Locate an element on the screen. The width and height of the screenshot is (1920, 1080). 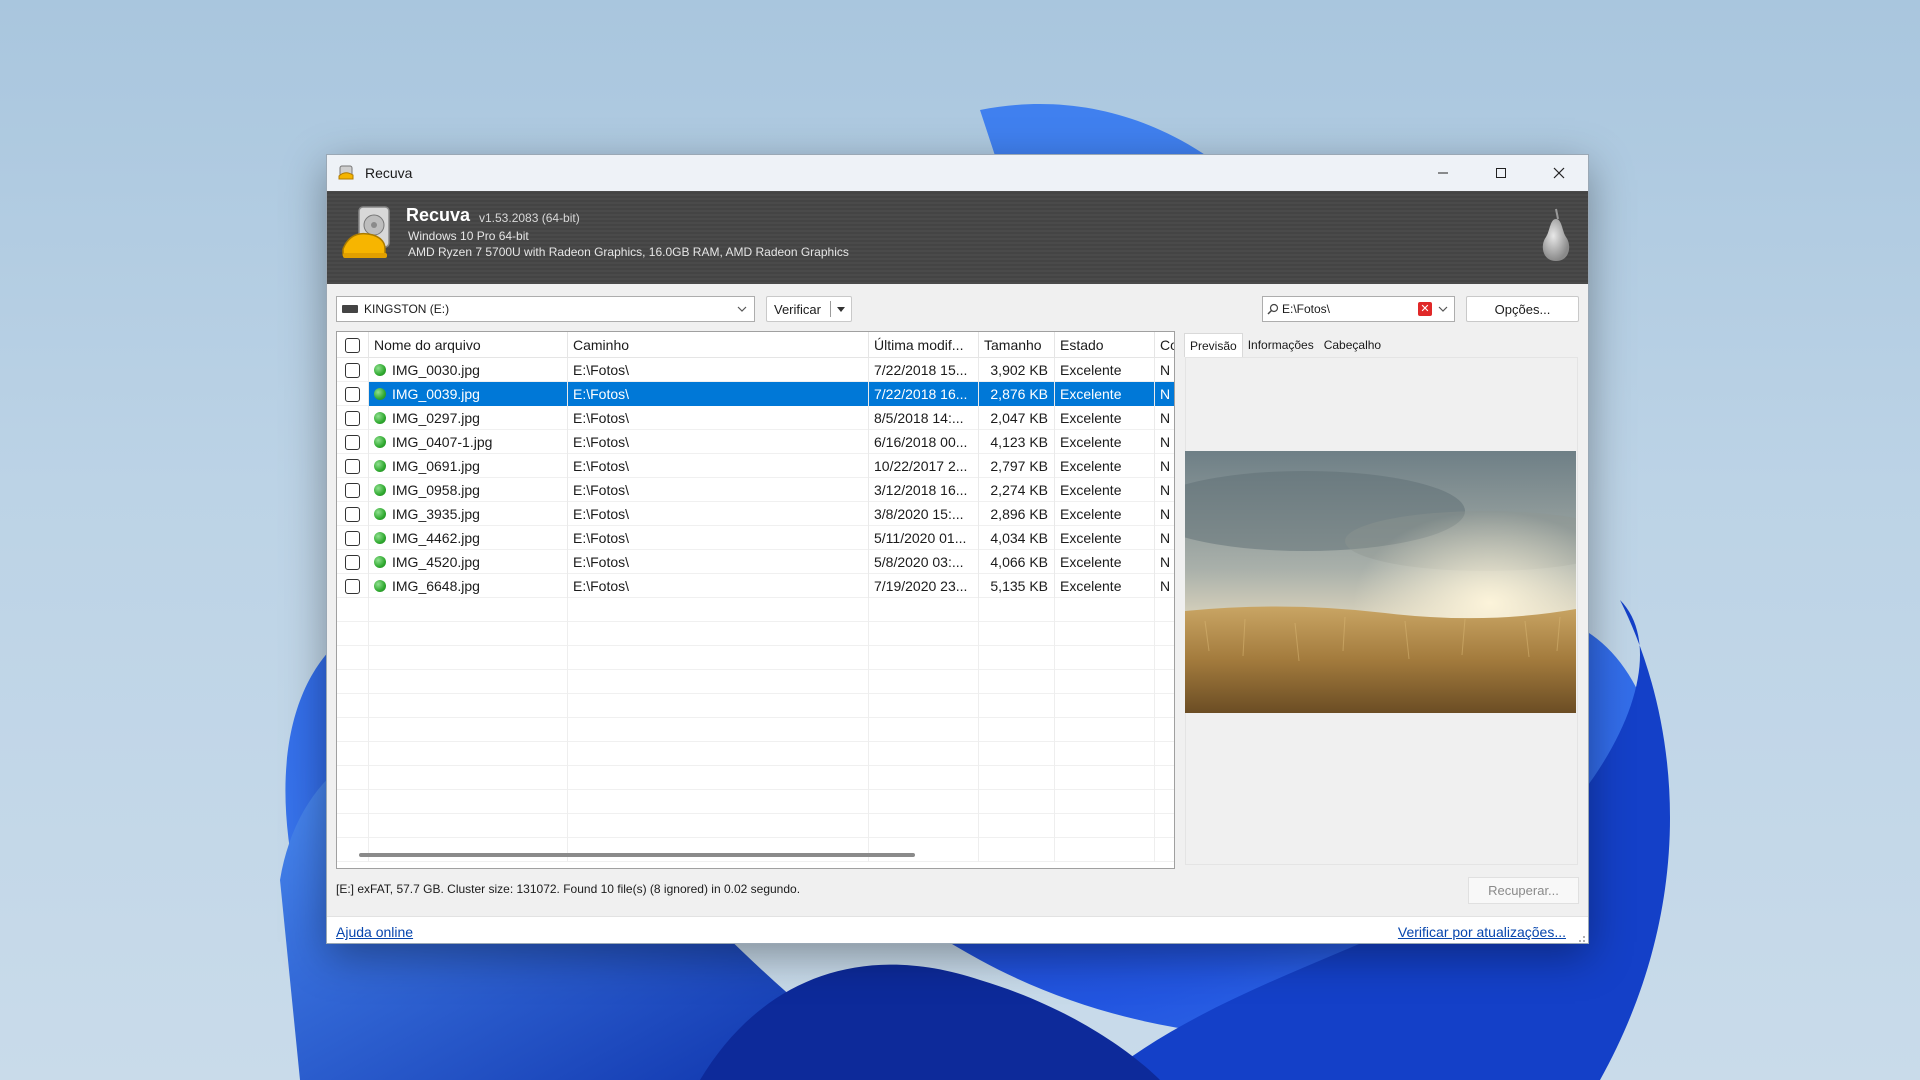
horizontal-scrollbar is located at coordinates (637, 855).